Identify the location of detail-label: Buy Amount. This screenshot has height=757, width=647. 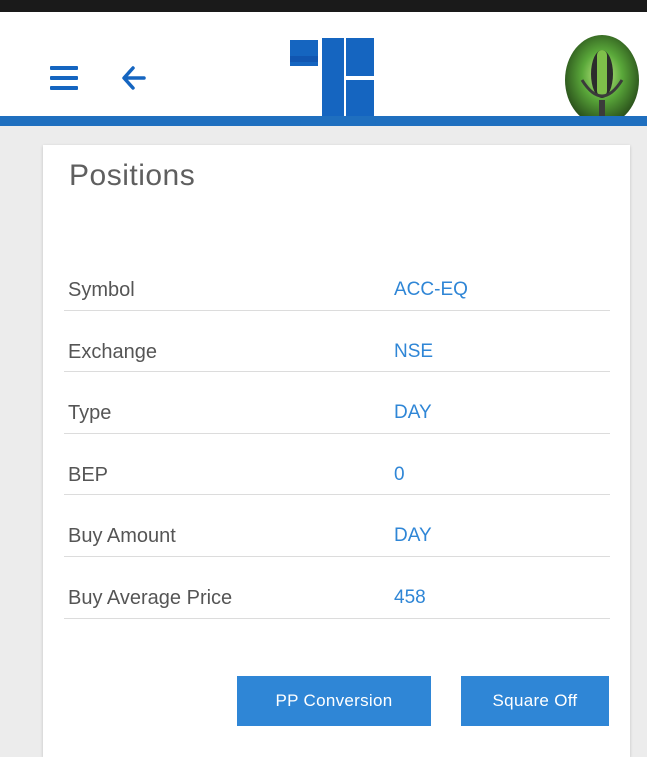
(122, 536).